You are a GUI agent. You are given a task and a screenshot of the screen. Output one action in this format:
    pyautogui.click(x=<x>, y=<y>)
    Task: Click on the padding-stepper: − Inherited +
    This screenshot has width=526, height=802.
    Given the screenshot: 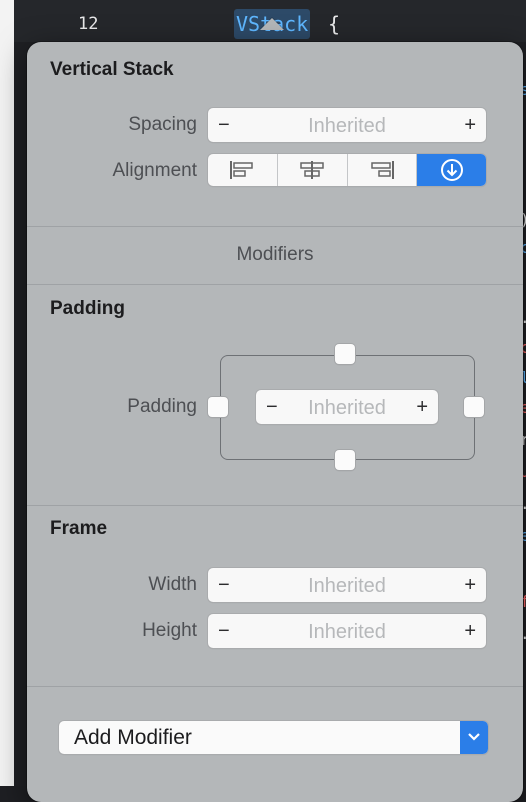 What is the action you would take?
    pyautogui.click(x=347, y=407)
    